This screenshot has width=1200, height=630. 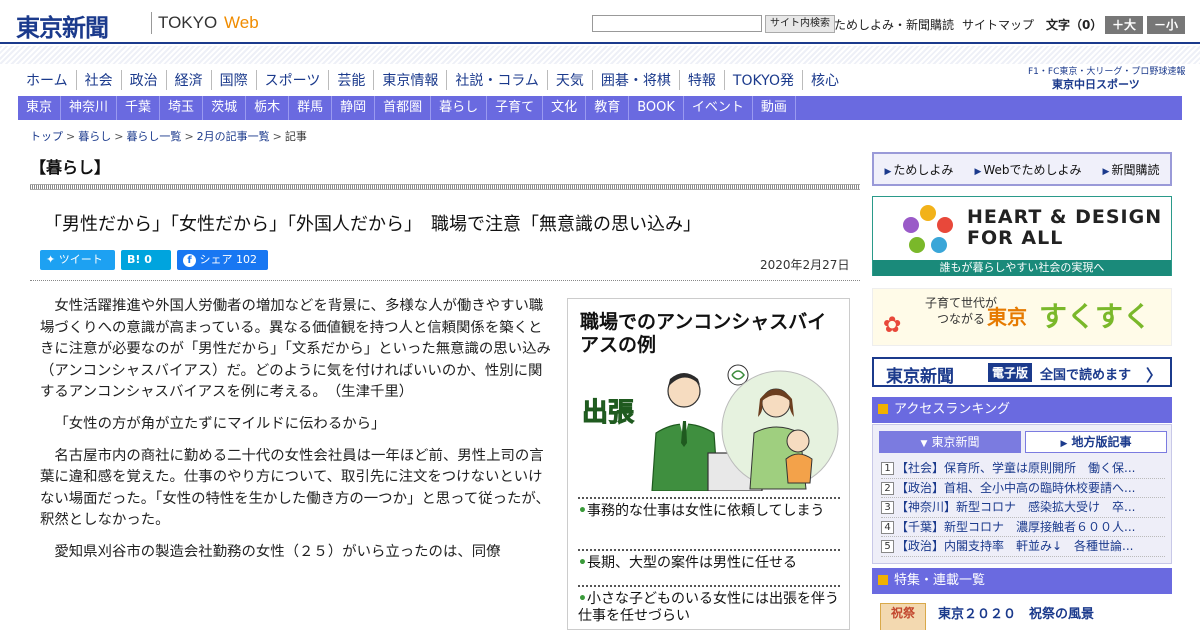 What do you see at coordinates (403, 108) in the screenshot?
I see `sub-nav-item: 首都圏` at bounding box center [403, 108].